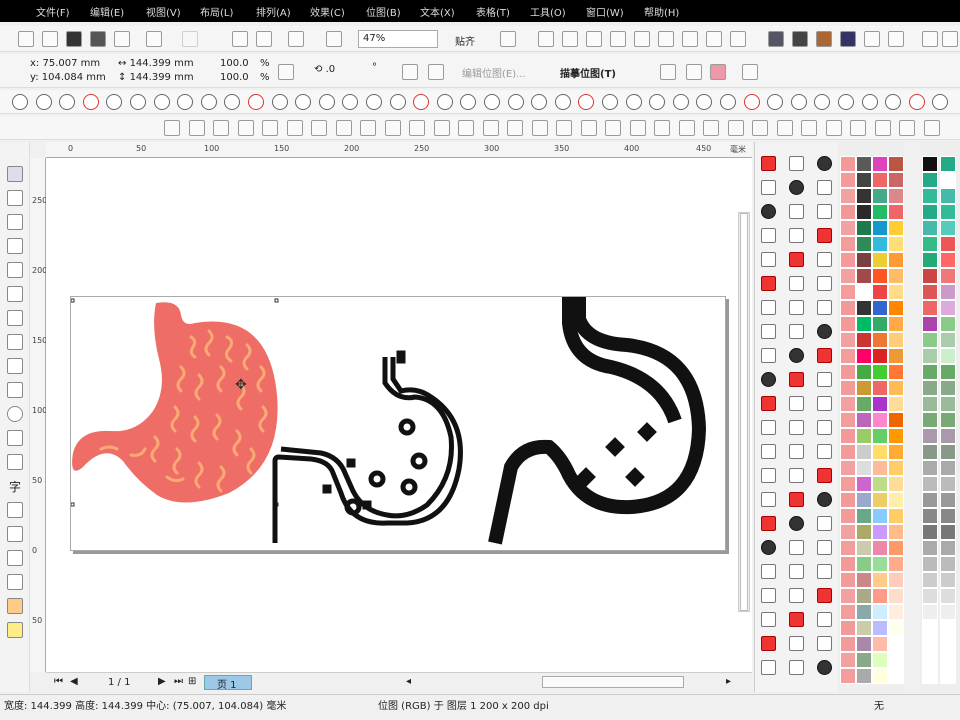  What do you see at coordinates (605, 11) in the screenshot?
I see `menu-window: 窗口(W)` at bounding box center [605, 11].